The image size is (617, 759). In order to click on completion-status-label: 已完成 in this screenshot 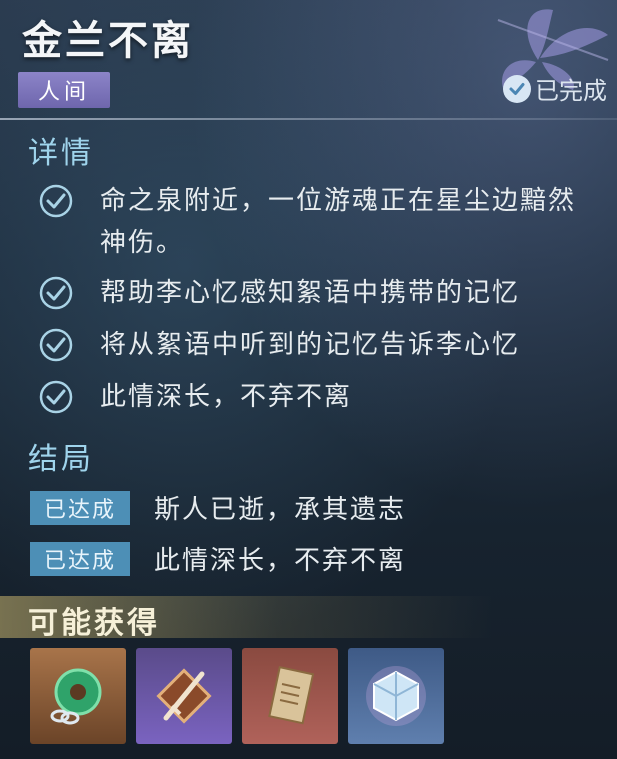, I will do `click(571, 91)`.